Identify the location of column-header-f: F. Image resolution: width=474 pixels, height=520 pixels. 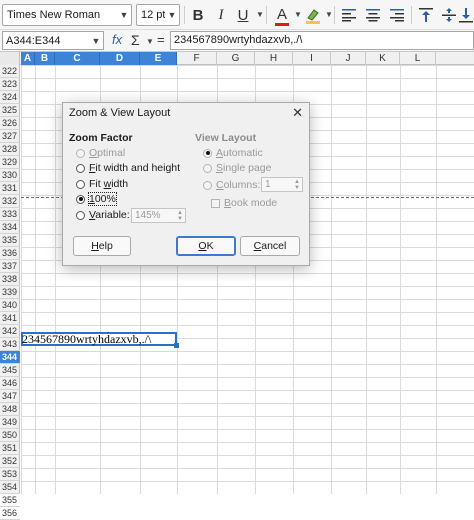
(197, 58).